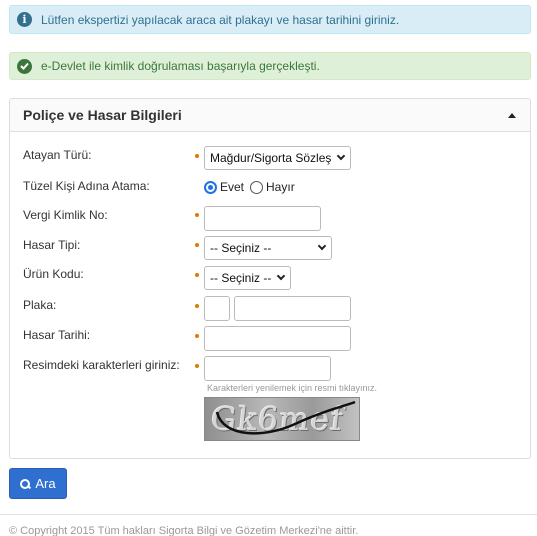 The image size is (537, 536). Describe the element at coordinates (512, 115) in the screenshot. I see `collapse-icon` at that location.